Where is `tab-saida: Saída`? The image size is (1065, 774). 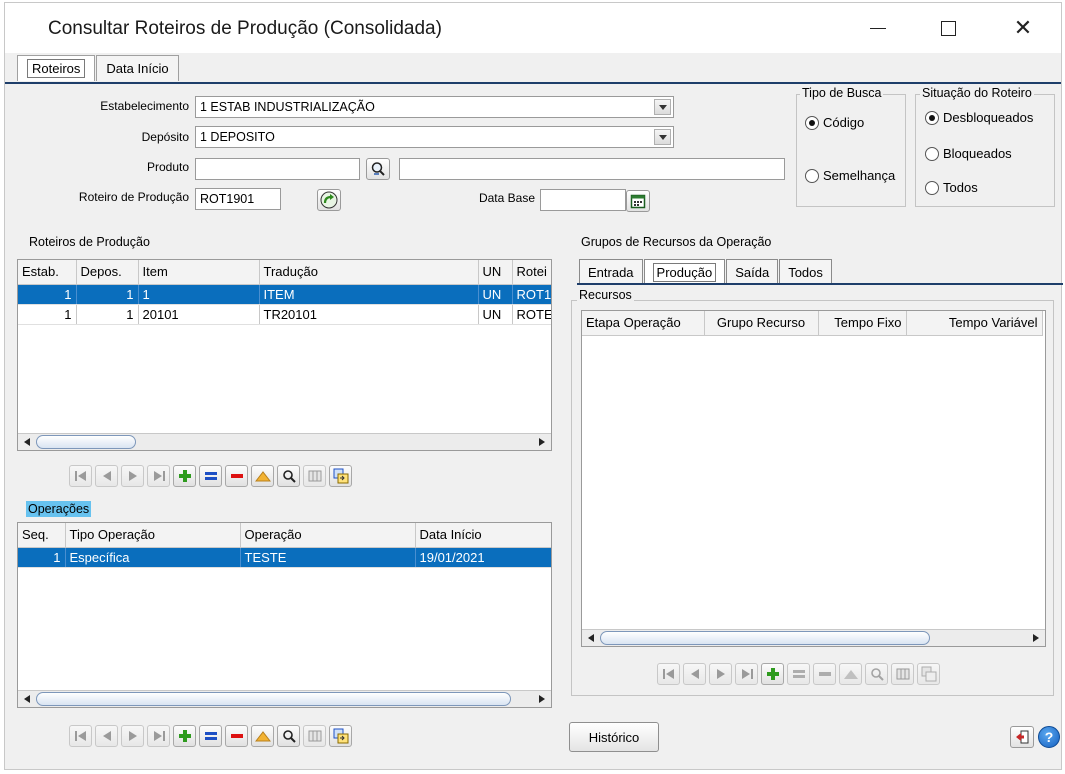 tab-saida: Saída is located at coordinates (752, 271).